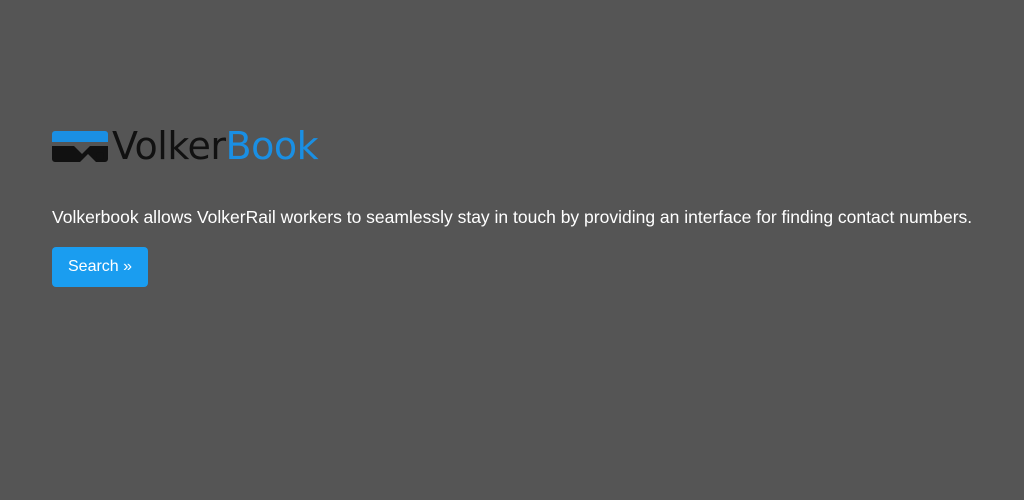 This screenshot has height=500, width=1024. What do you see at coordinates (522, 146) in the screenshot?
I see `logo: VolkerBook` at bounding box center [522, 146].